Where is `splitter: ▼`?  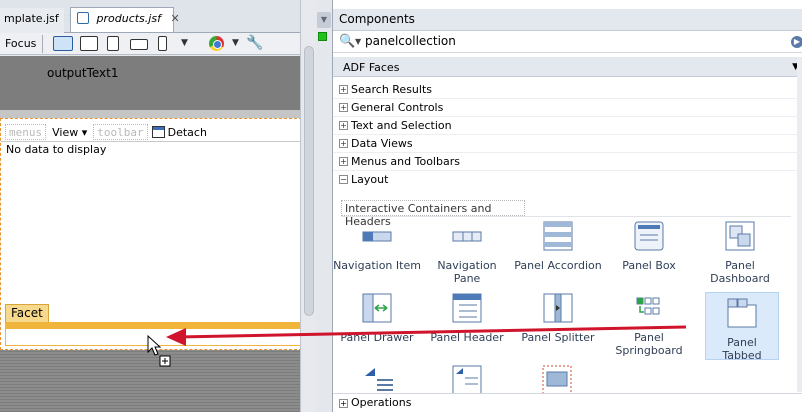
splitter: ▼ is located at coordinates (324, 206).